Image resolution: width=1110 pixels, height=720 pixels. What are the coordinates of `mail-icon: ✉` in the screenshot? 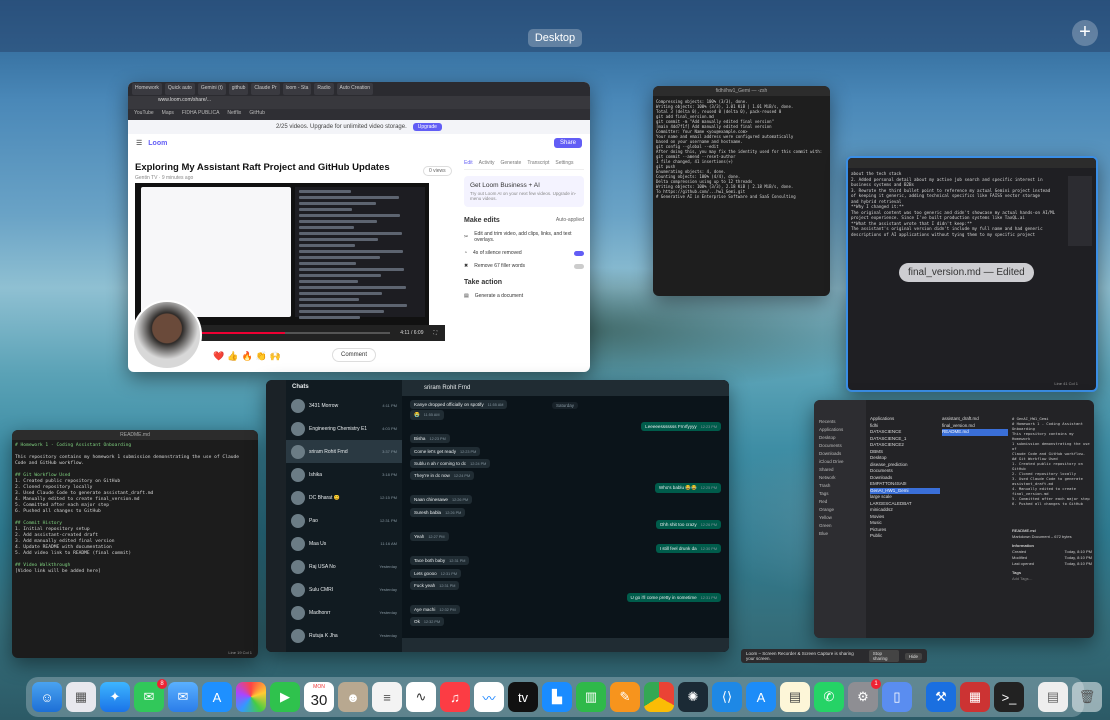 It's located at (183, 697).